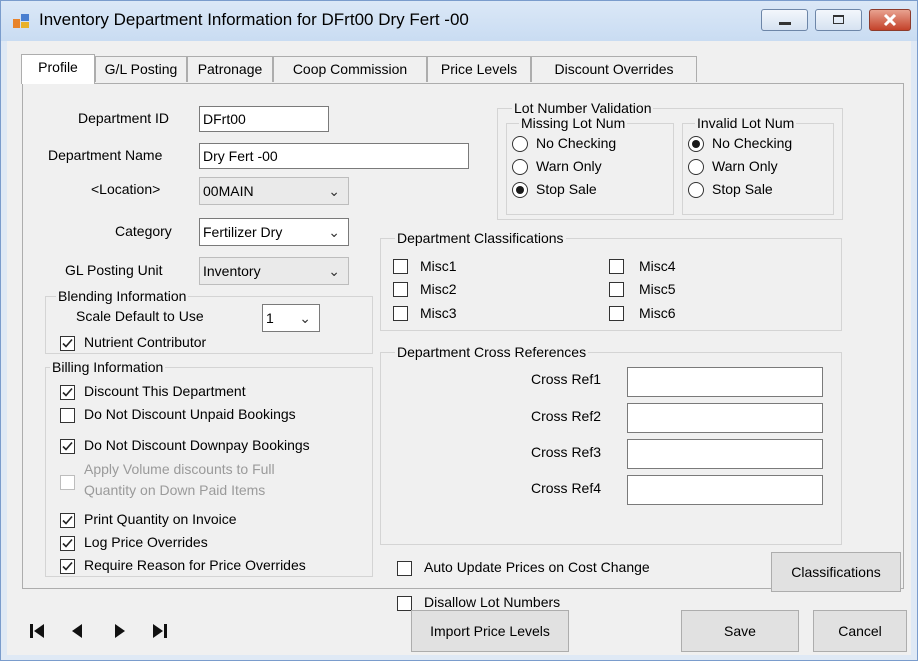 The image size is (918, 661). Describe the element at coordinates (67, 446) in the screenshot. I see `no-discount-downpay-checkbox` at that location.